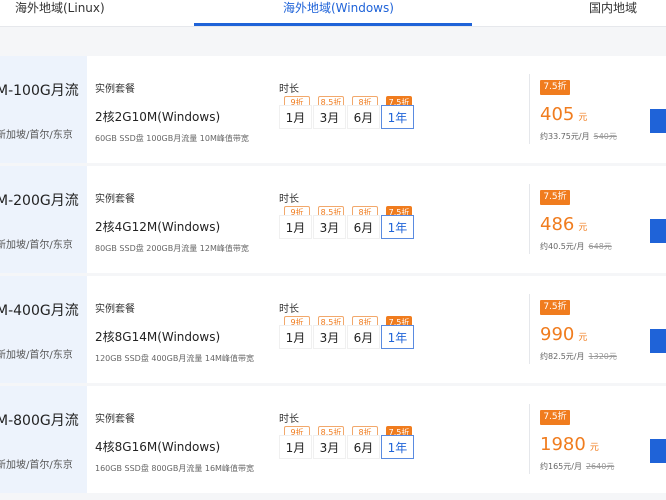  Describe the element at coordinates (158, 117) in the screenshot. I see `instance-name: 2核2G10M(Windows)` at that location.